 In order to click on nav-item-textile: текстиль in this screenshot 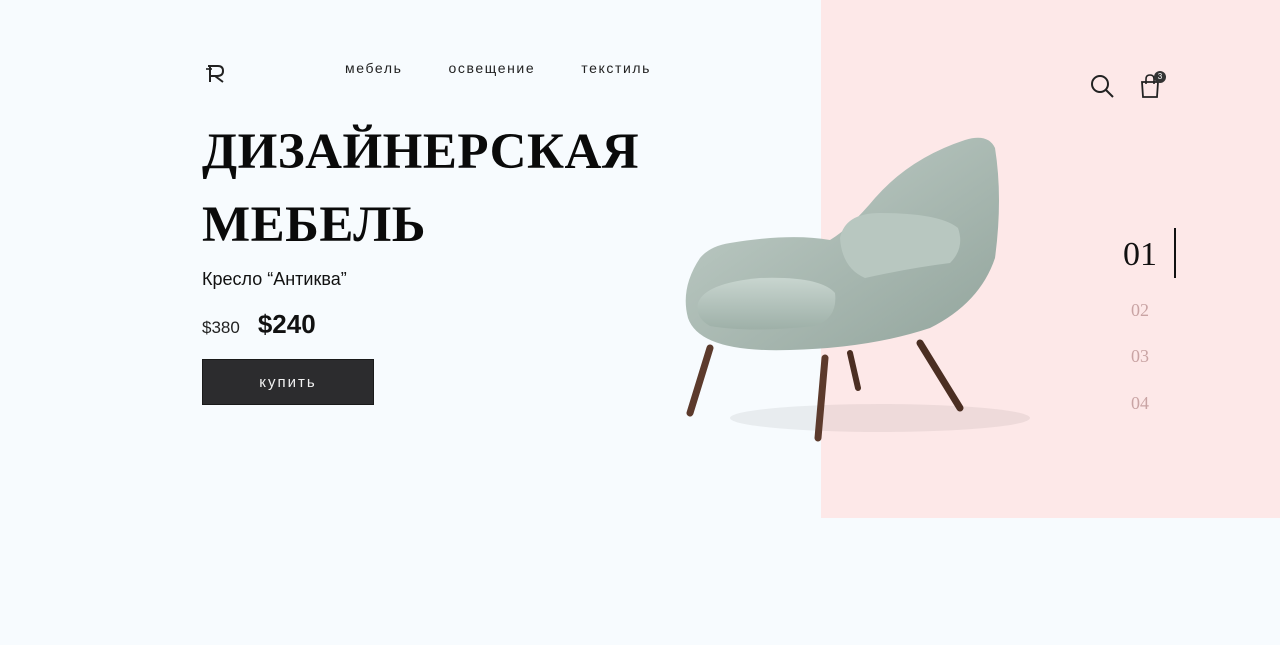, I will do `click(616, 68)`.